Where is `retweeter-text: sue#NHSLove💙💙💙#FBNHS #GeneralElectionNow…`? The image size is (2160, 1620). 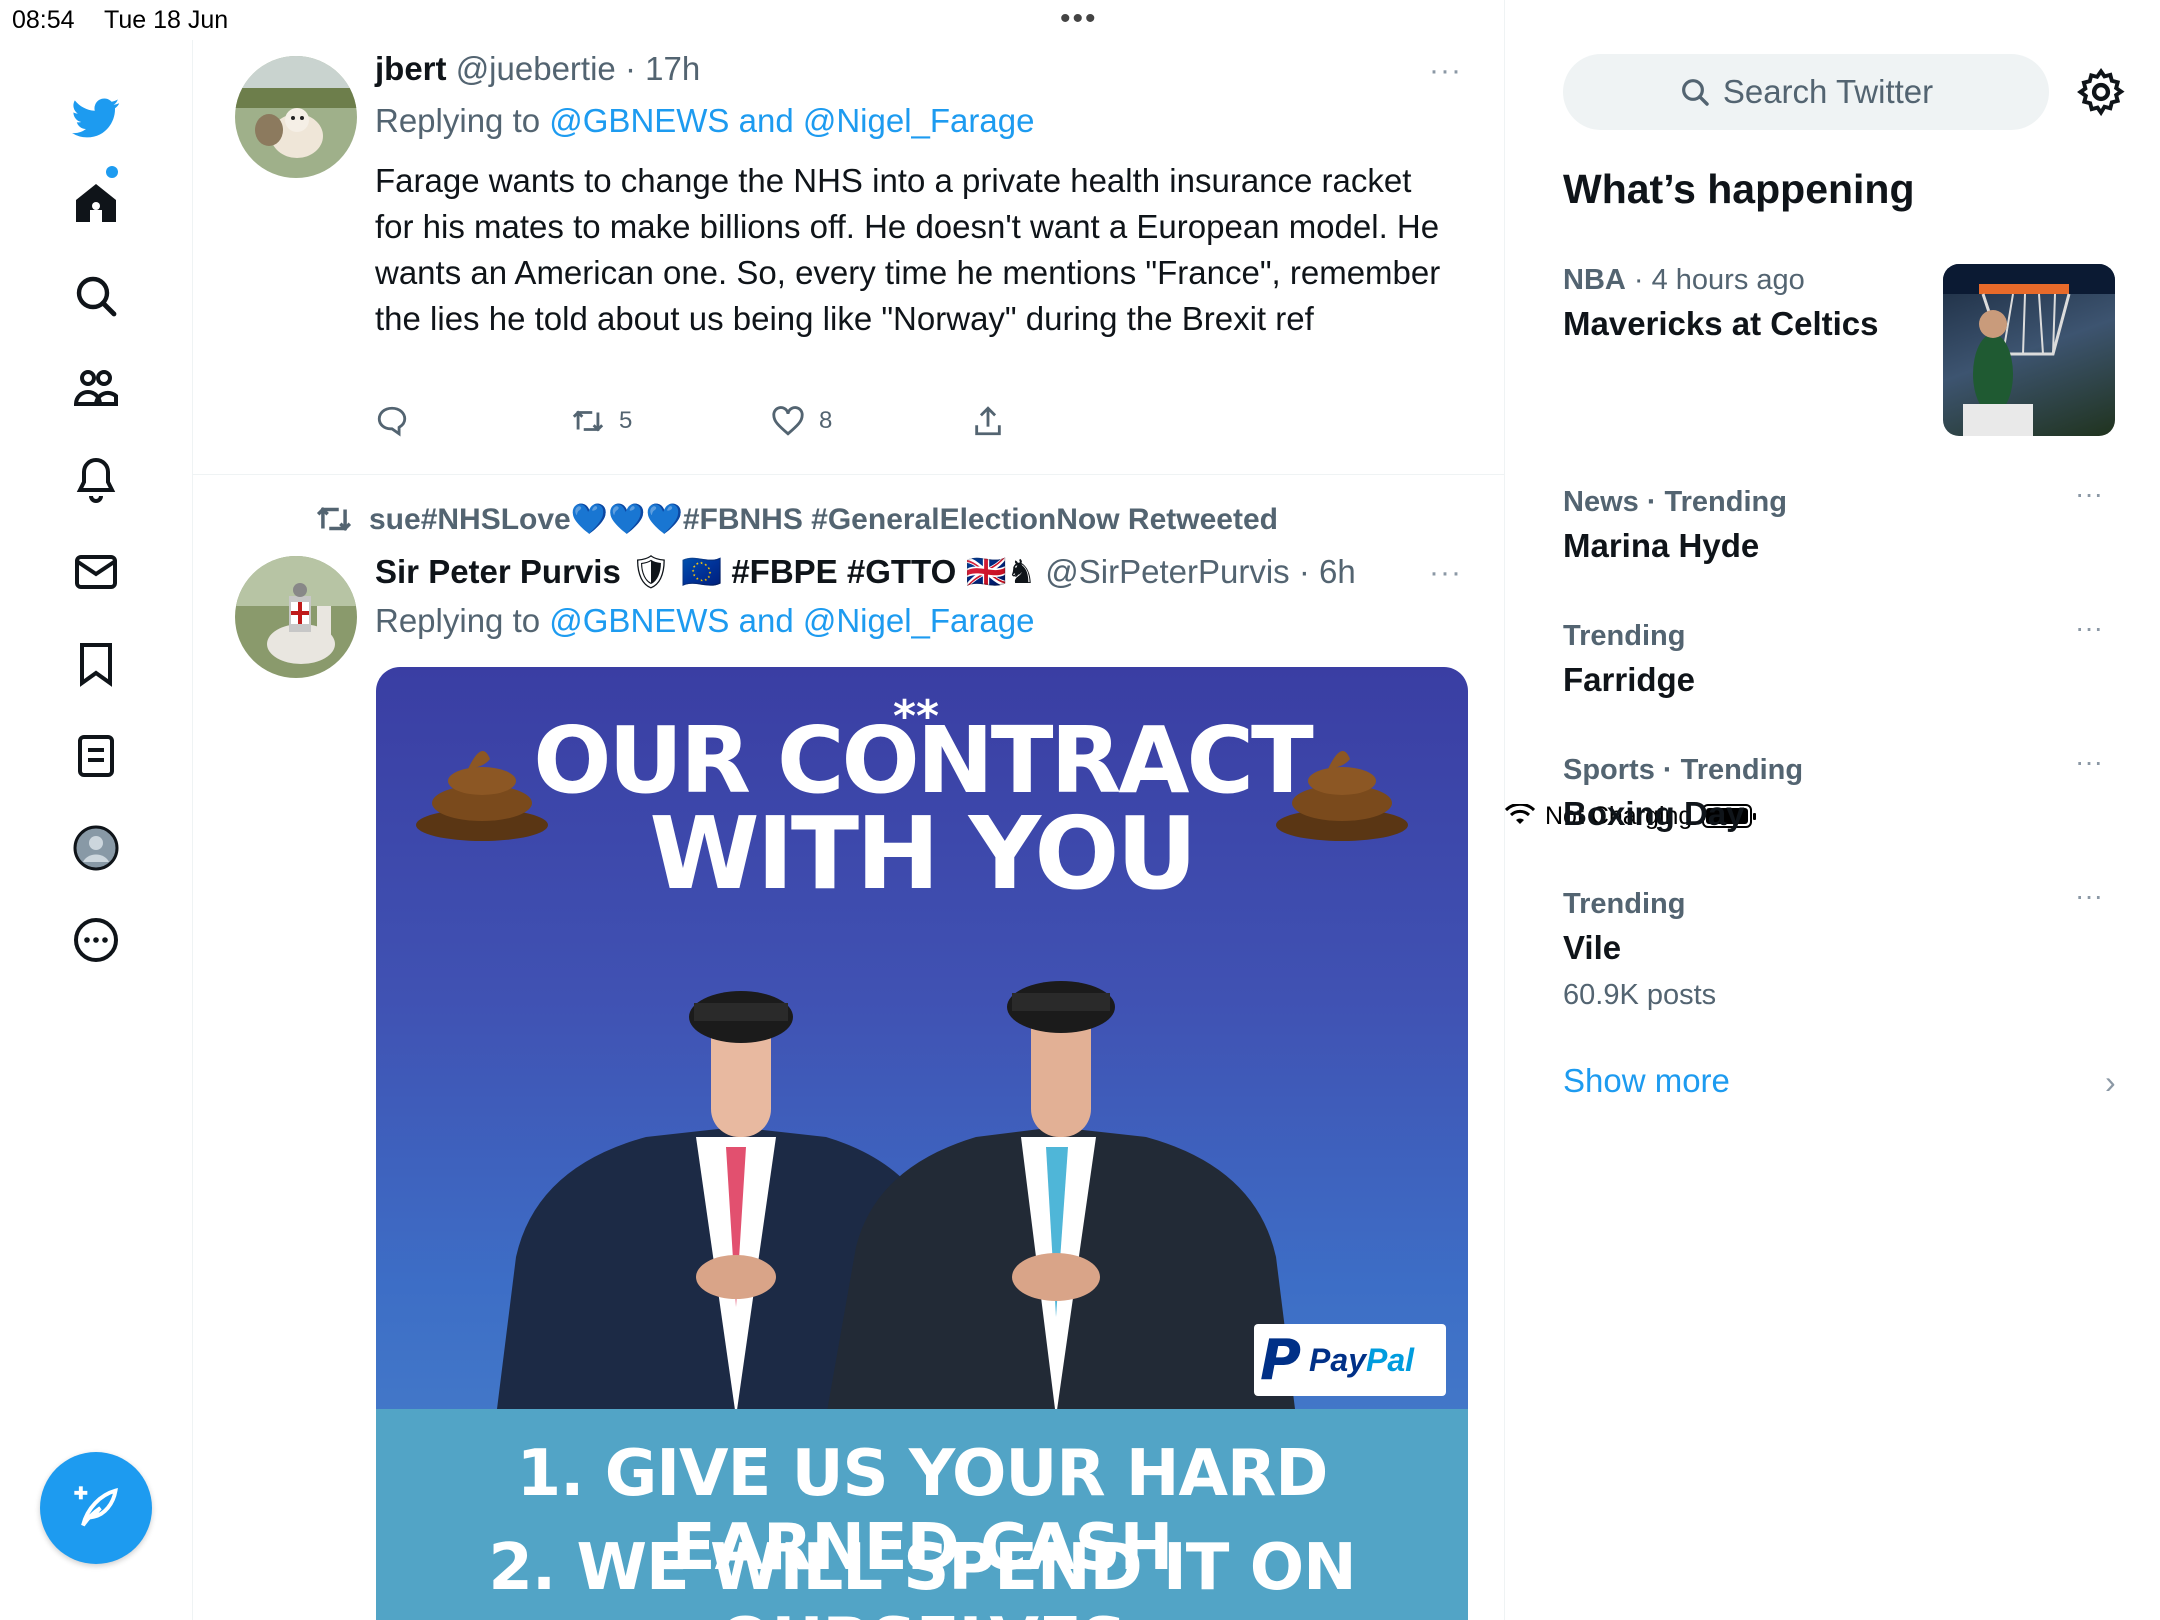
retweeter-text: sue#NHSLove💙💙💙#FBNHS #GeneralElectionNow… is located at coordinates (823, 519).